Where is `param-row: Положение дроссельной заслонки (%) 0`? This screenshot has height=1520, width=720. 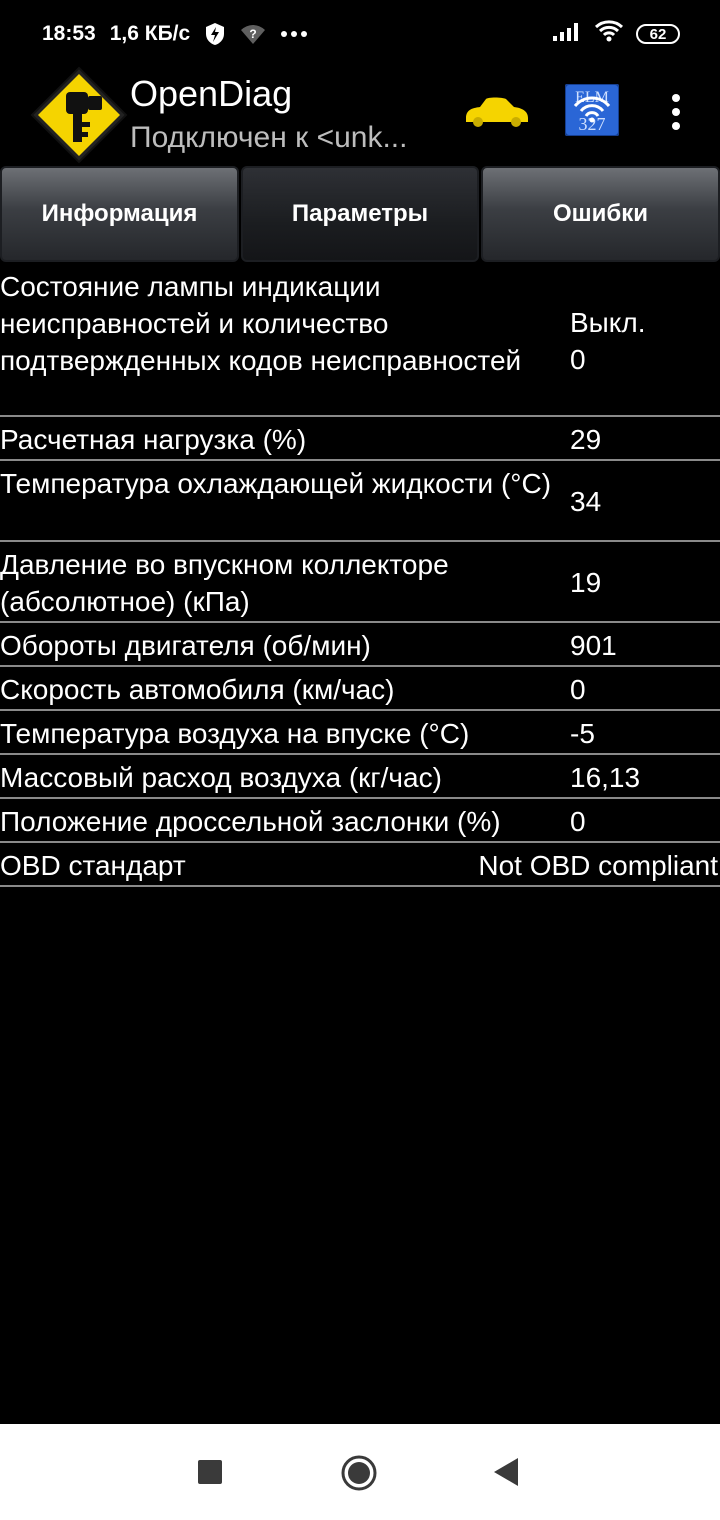 param-row: Положение дроссельной заслонки (%) 0 is located at coordinates (360, 821).